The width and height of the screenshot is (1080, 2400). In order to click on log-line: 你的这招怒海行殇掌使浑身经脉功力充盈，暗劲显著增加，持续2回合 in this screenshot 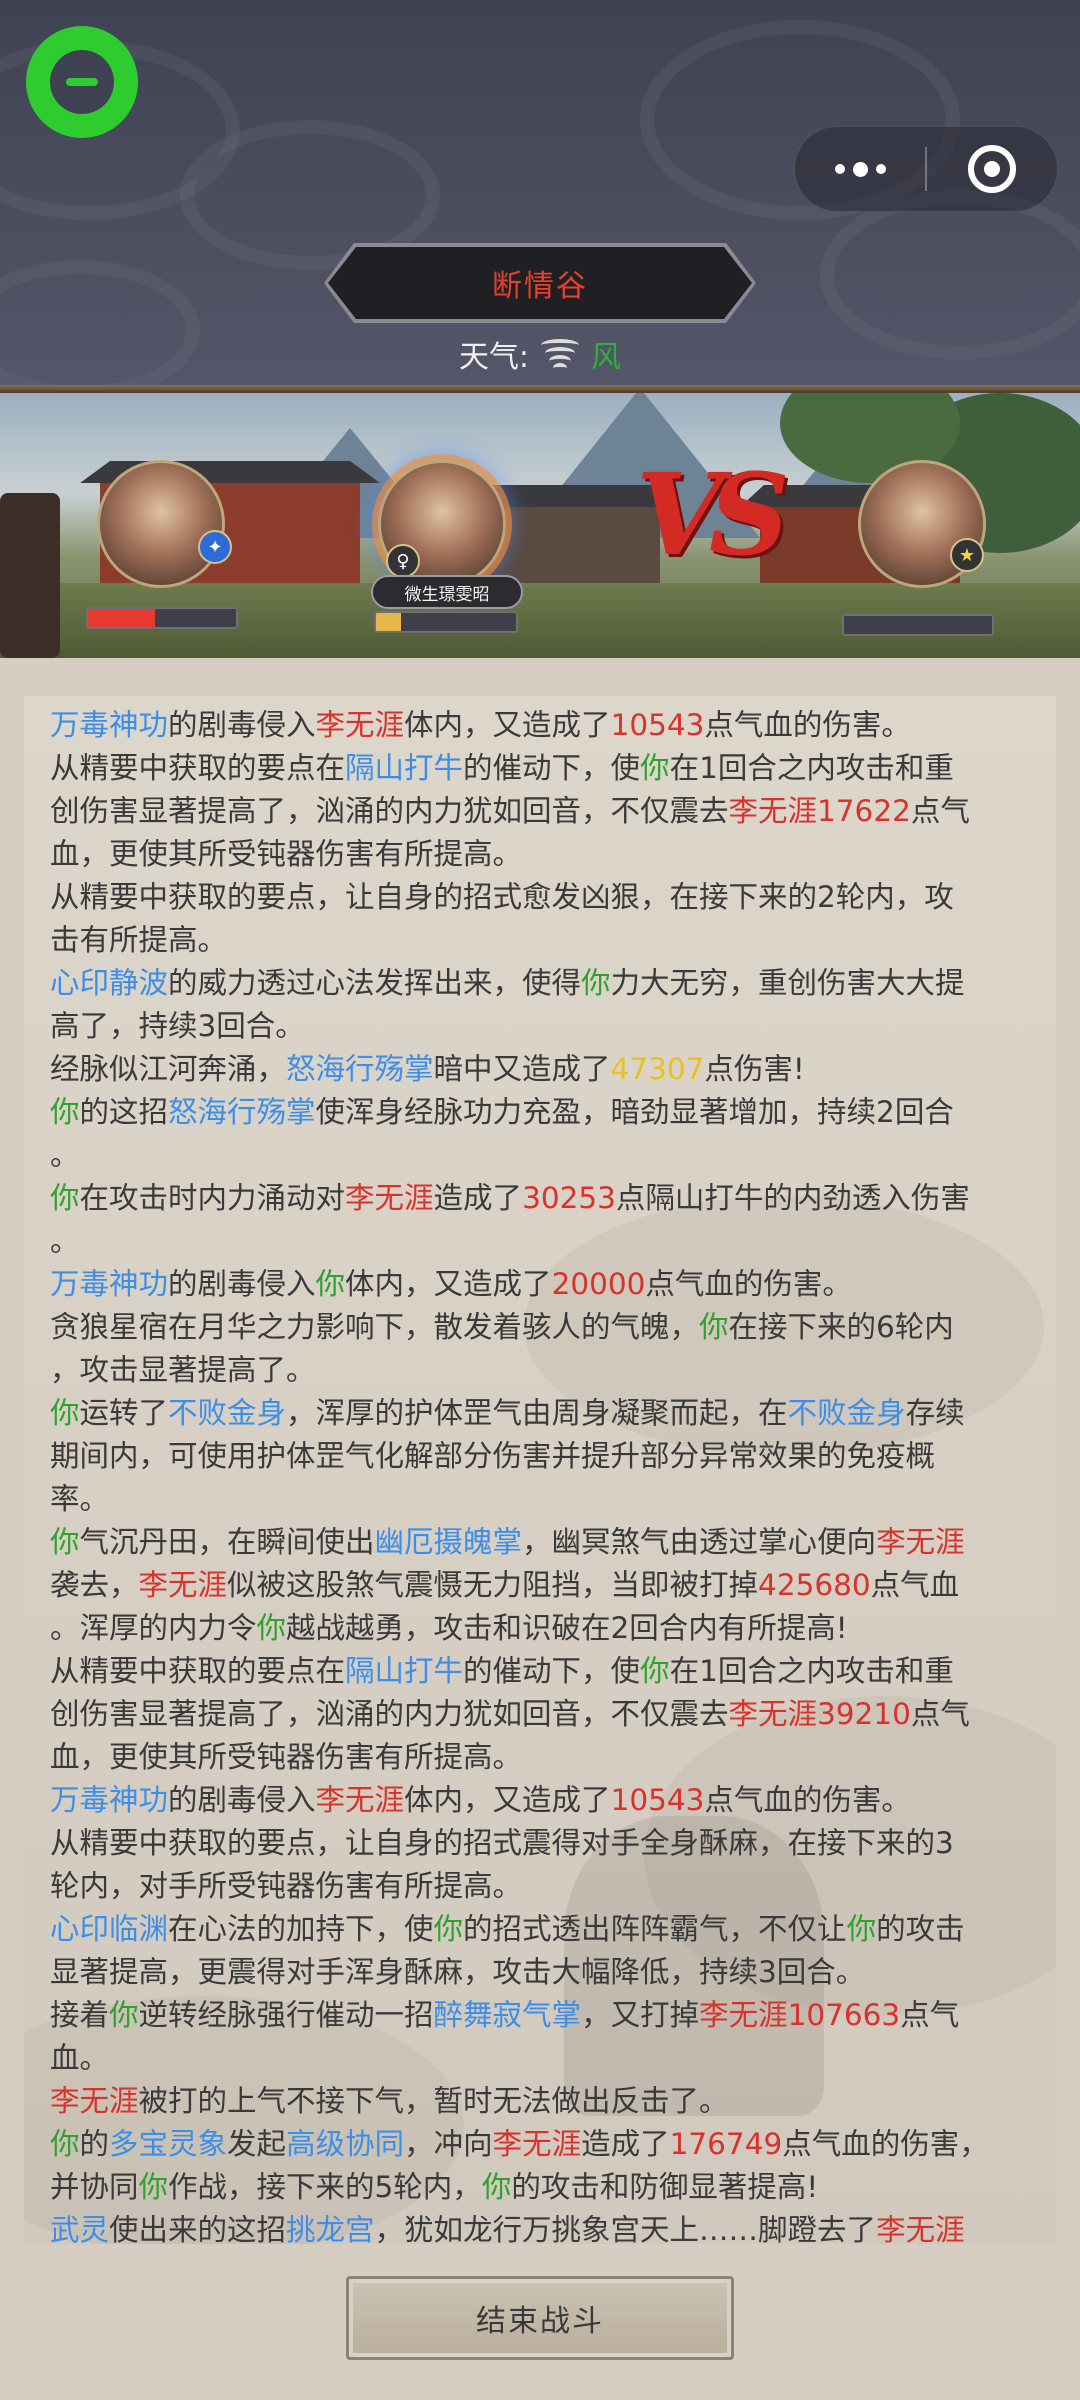, I will do `click(540, 1112)`.